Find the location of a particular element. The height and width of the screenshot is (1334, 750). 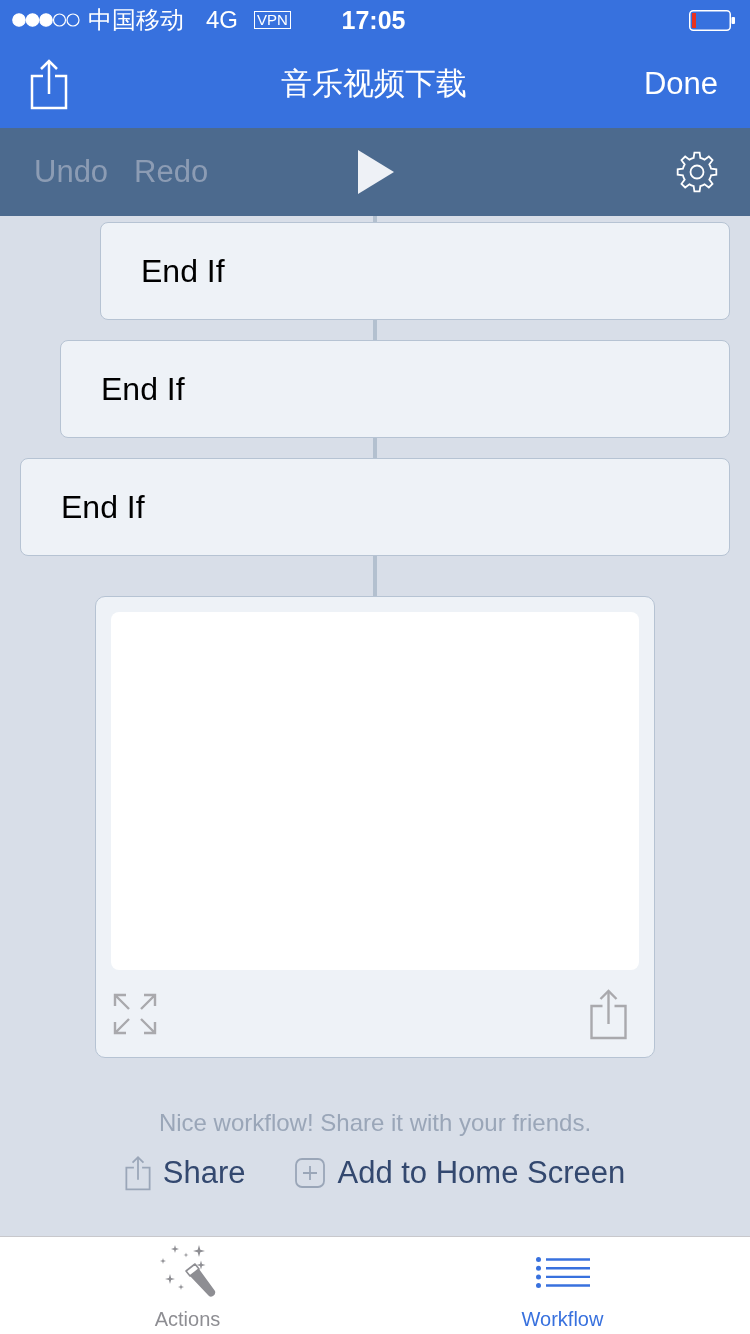

share-button is located at coordinates (49, 84).